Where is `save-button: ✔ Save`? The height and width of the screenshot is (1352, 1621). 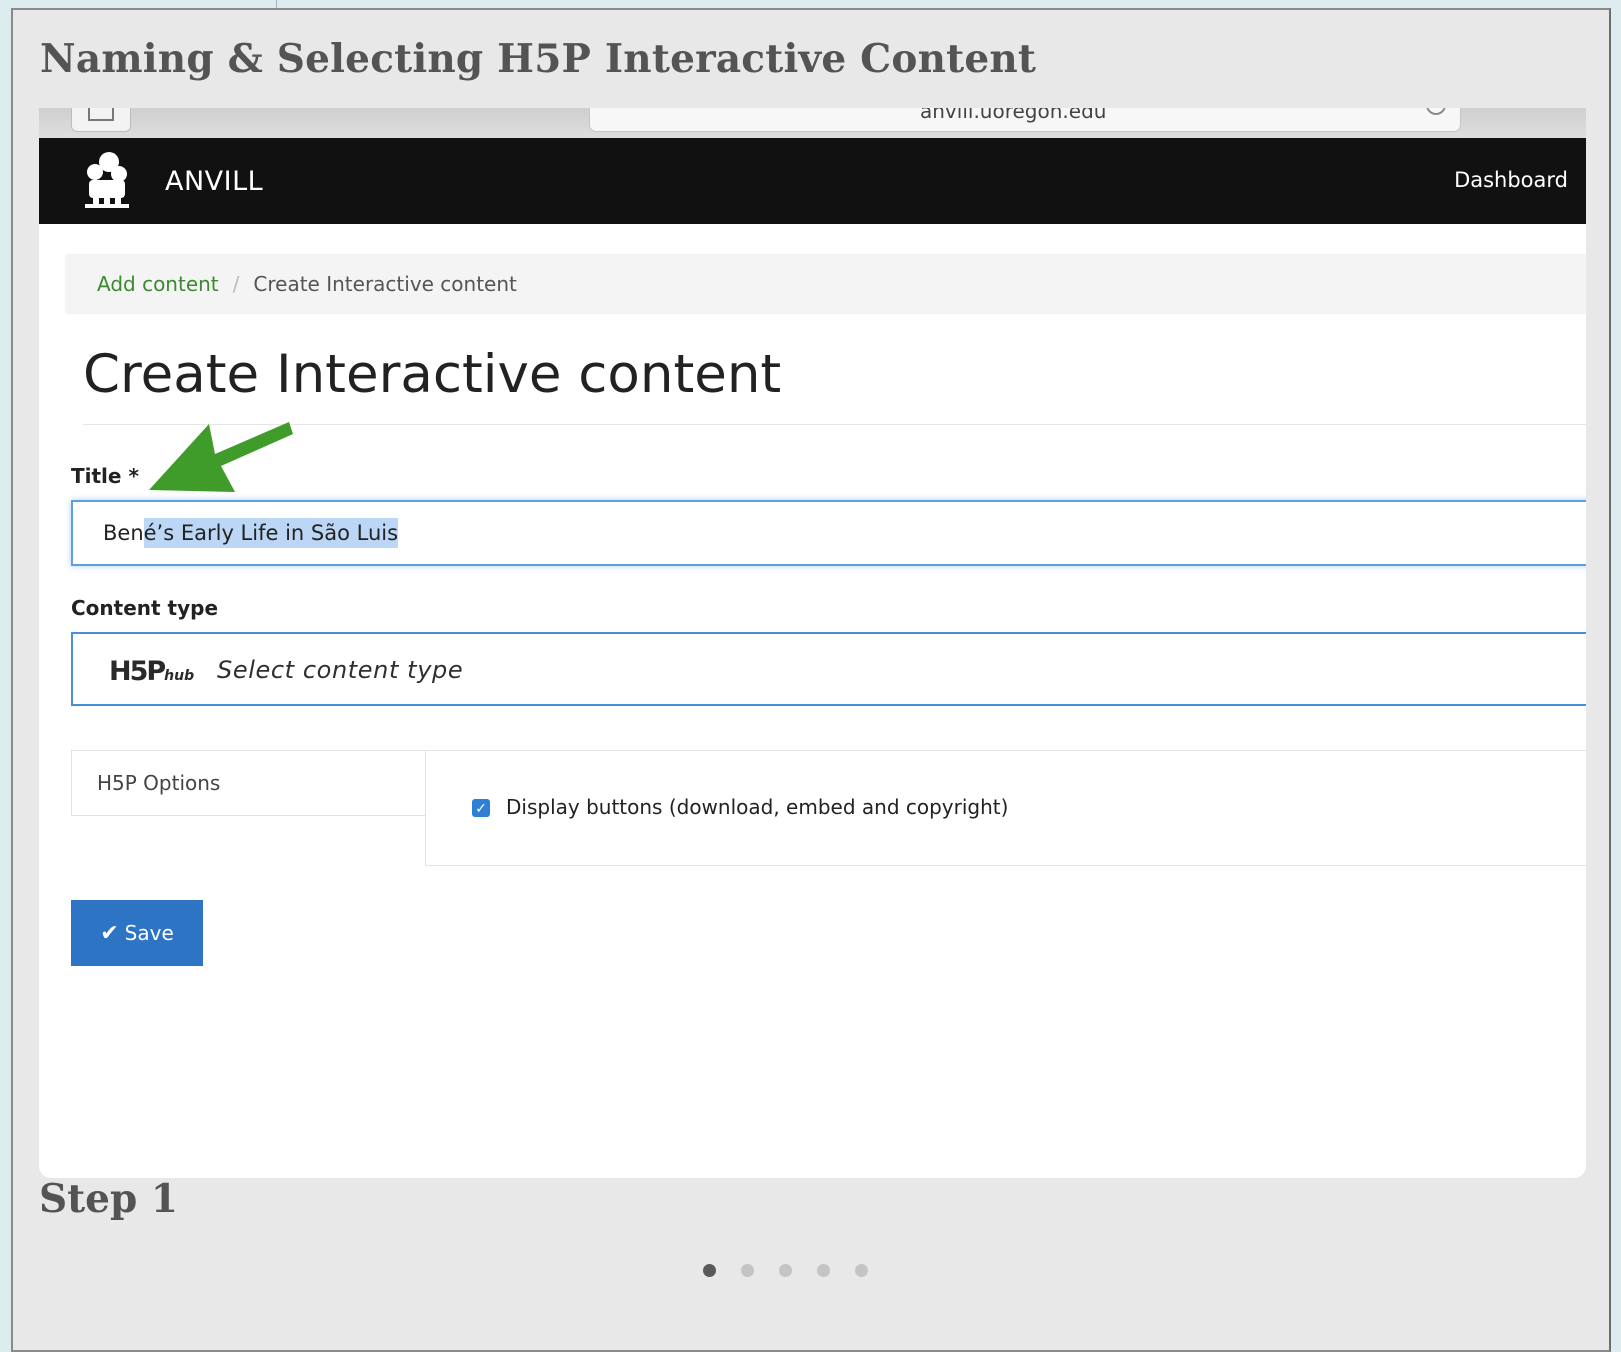 save-button: ✔ Save is located at coordinates (137, 933).